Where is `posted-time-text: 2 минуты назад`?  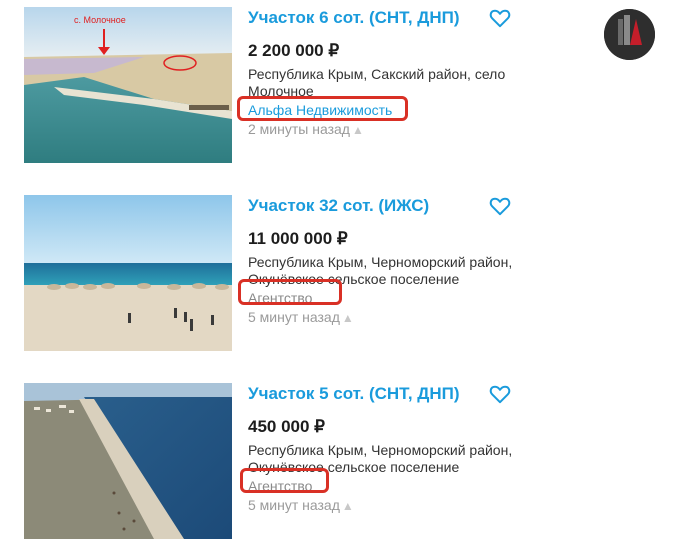
posted-time-text: 2 минуты назад is located at coordinates (299, 129).